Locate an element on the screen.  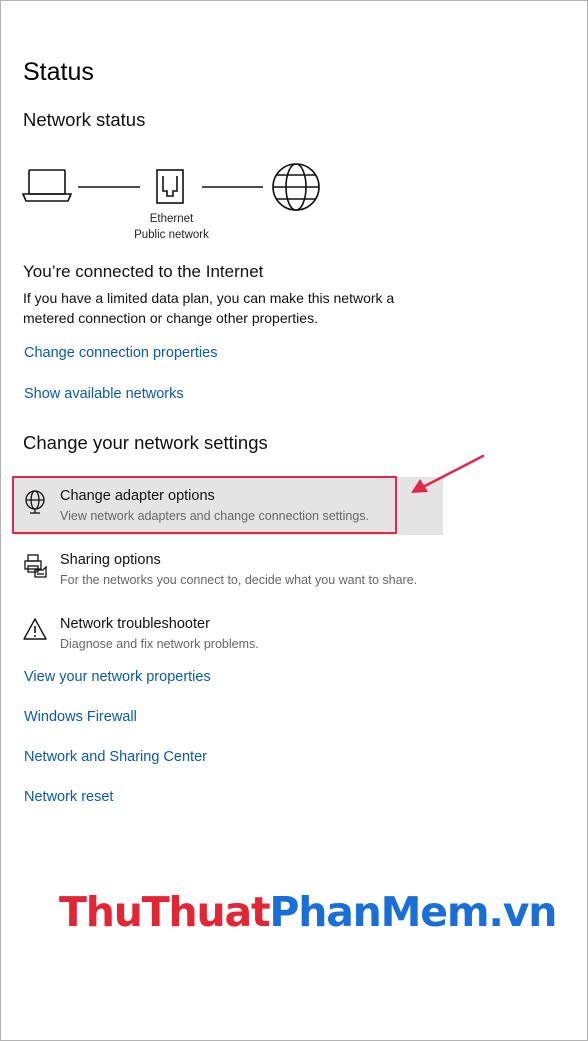
annotation-highlight-box is located at coordinates (204, 505).